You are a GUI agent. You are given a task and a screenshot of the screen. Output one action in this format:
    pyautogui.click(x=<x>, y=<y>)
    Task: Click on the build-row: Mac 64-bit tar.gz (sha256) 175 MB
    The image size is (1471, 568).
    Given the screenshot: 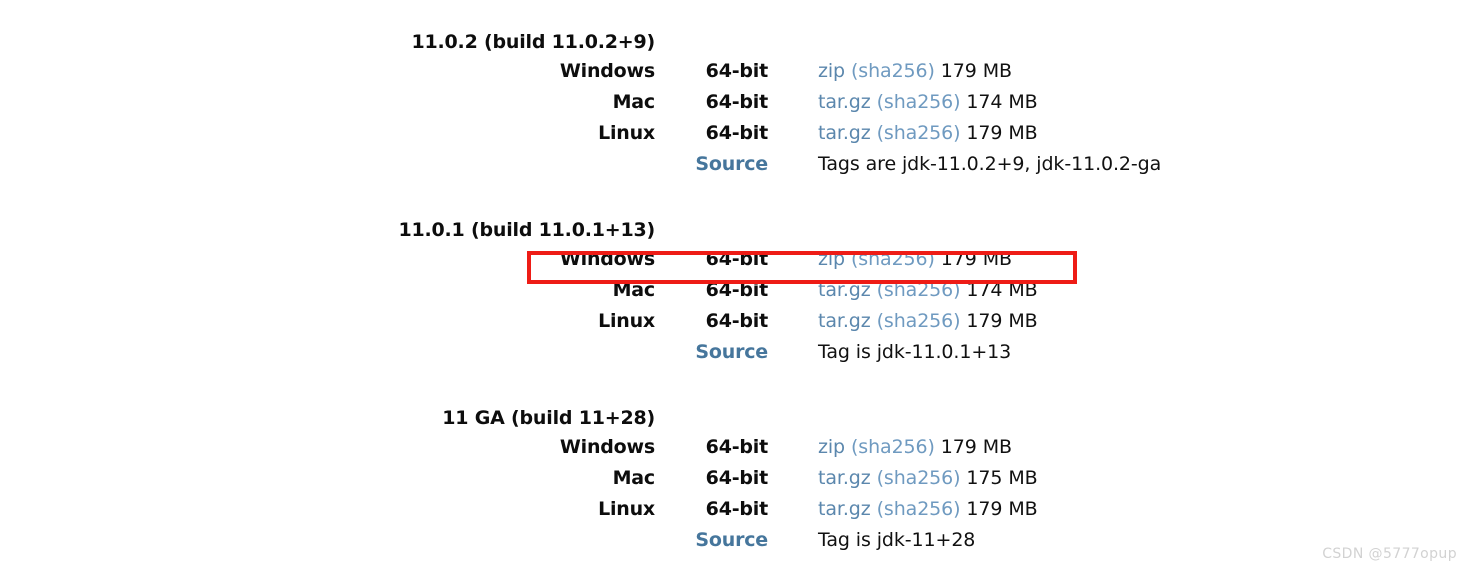 What is the action you would take?
    pyautogui.click(x=735, y=478)
    